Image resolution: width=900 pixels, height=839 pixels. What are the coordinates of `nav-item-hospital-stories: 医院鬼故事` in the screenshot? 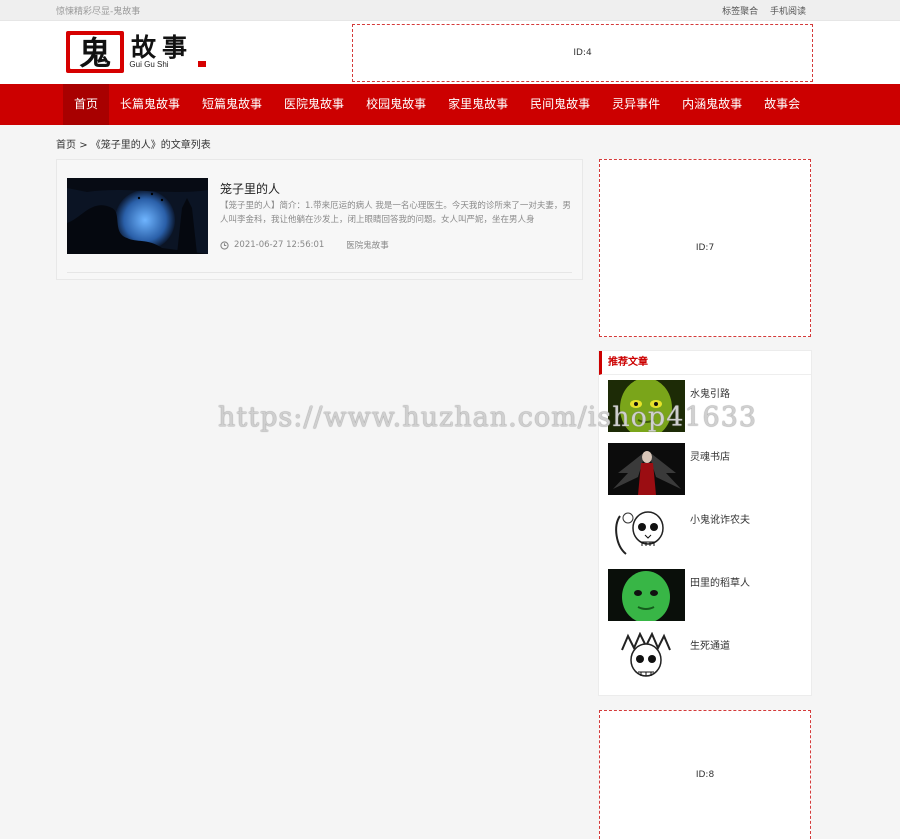 It's located at (314, 104).